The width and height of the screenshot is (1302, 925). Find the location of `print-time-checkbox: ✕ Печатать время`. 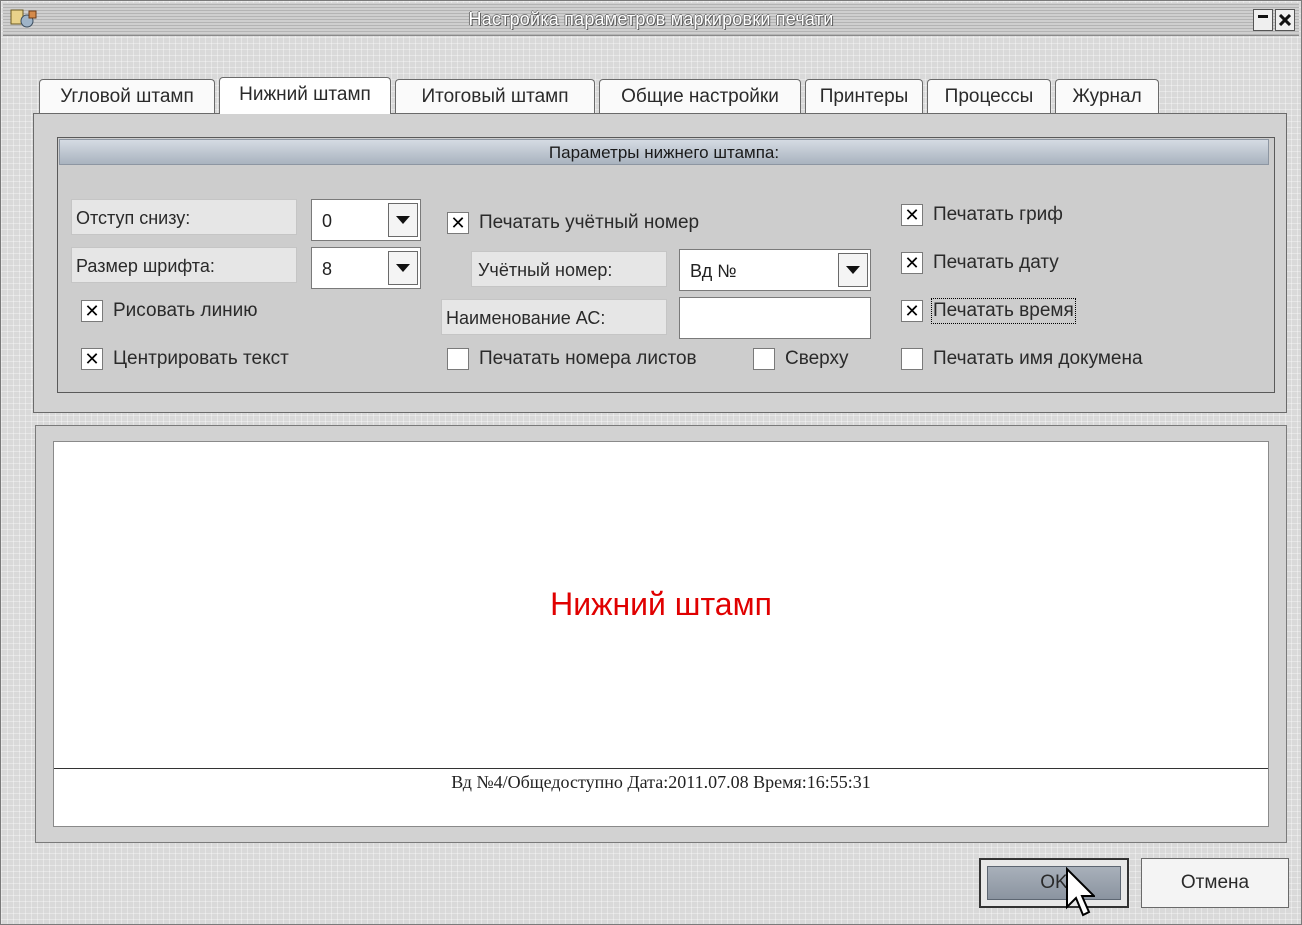

print-time-checkbox: ✕ Печатать время is located at coordinates (988, 311).